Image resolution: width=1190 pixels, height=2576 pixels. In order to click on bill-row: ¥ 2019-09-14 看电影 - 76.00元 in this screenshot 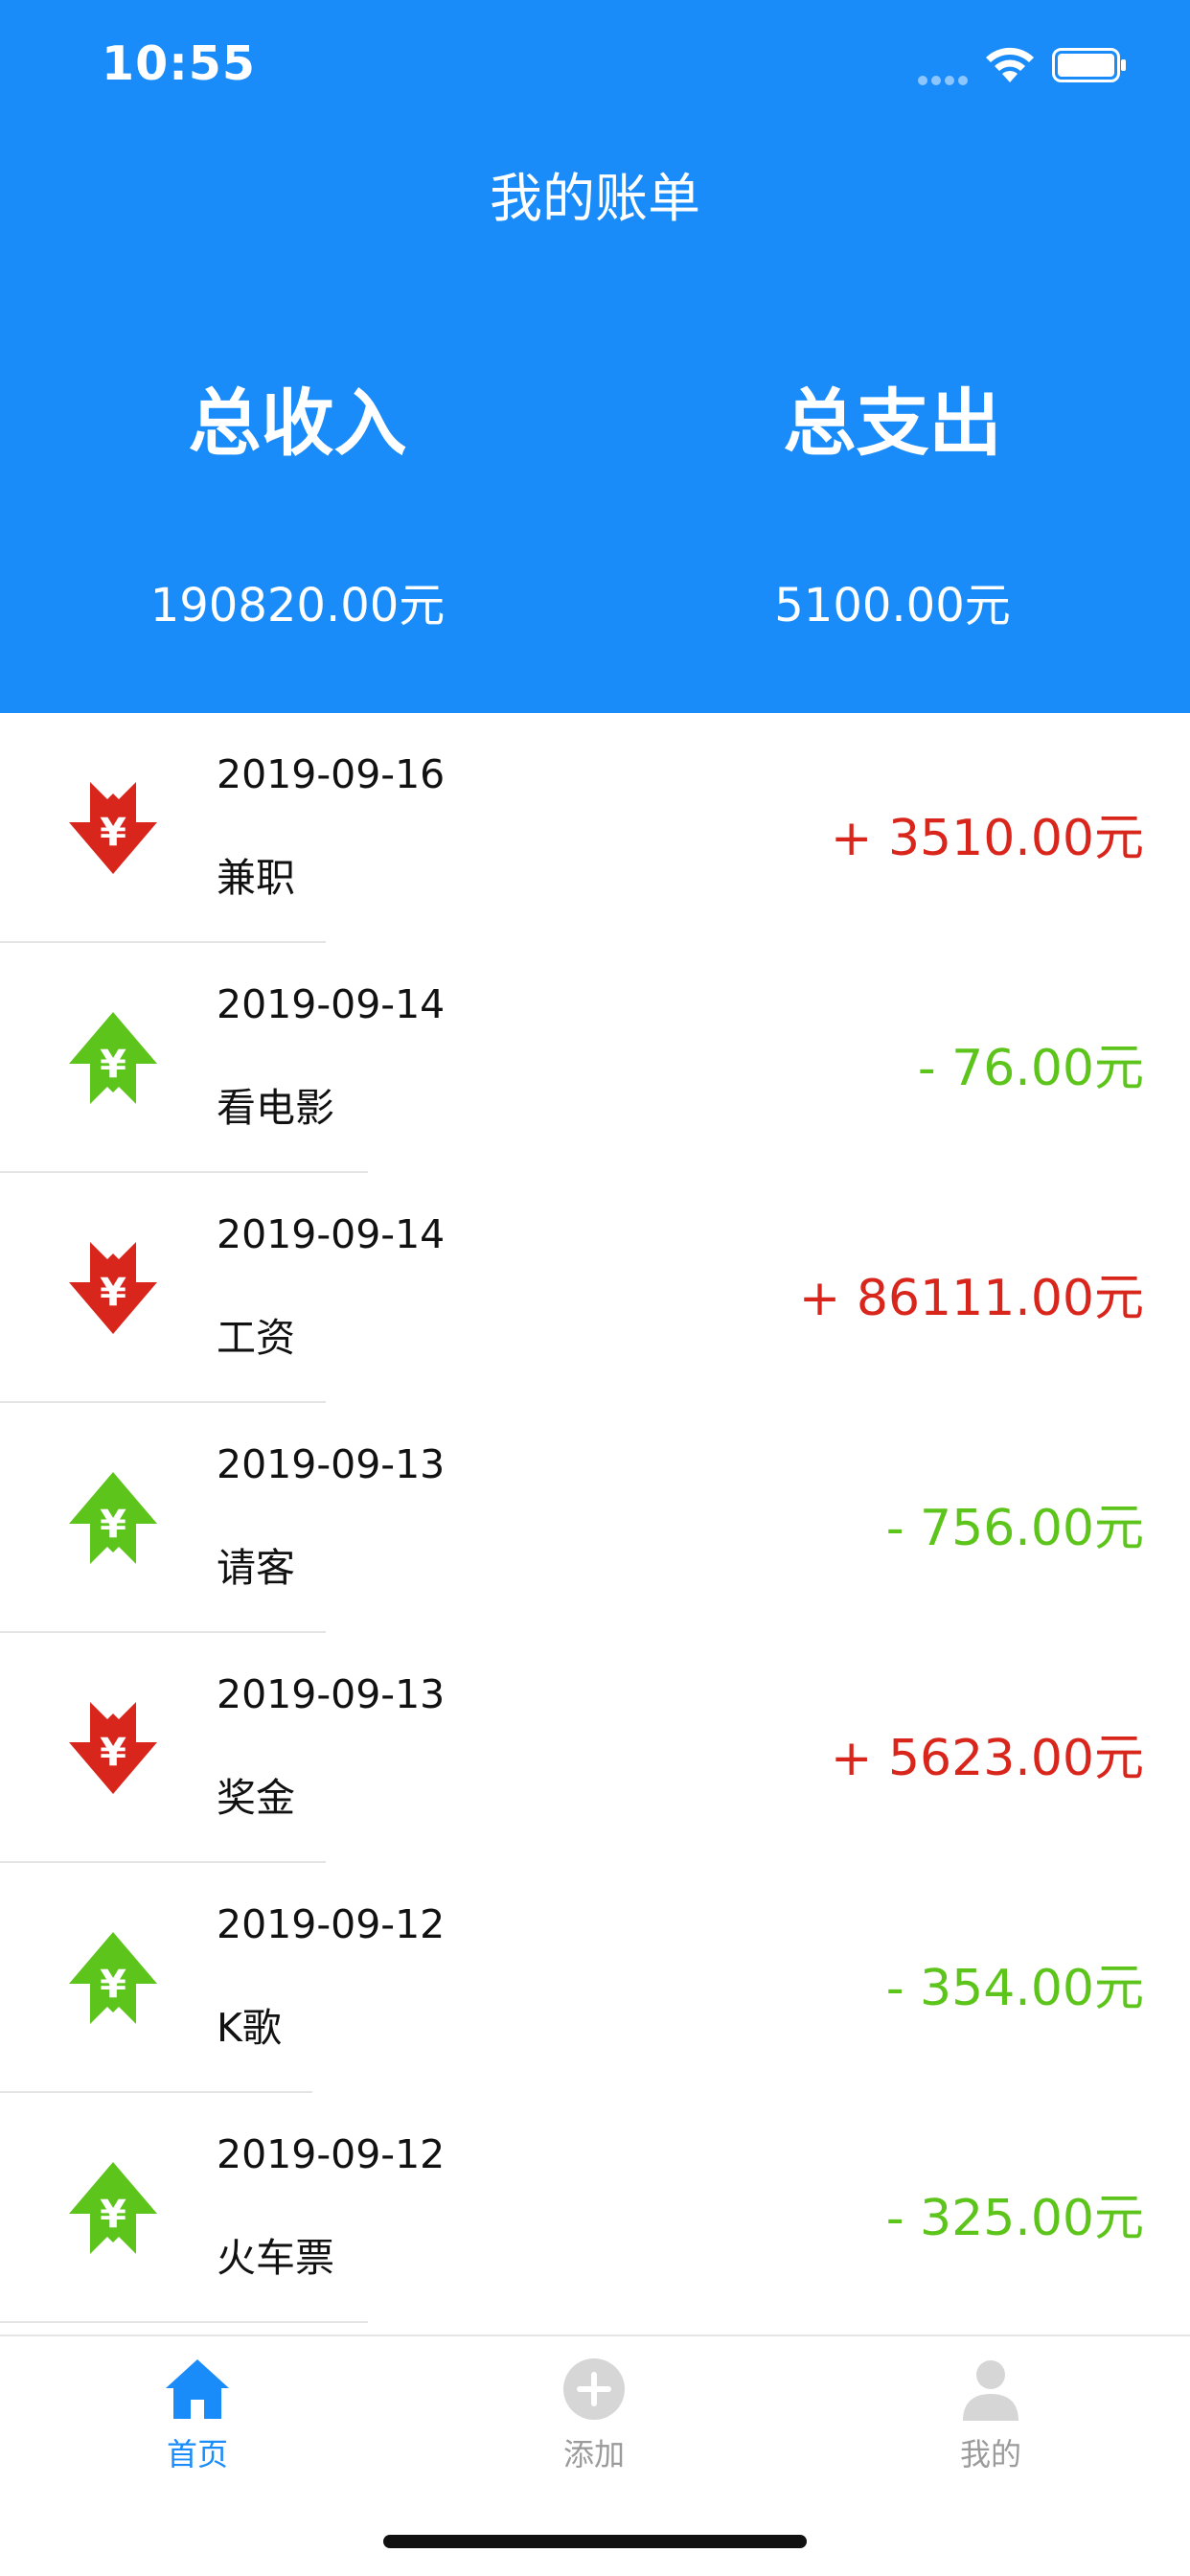, I will do `click(595, 1058)`.